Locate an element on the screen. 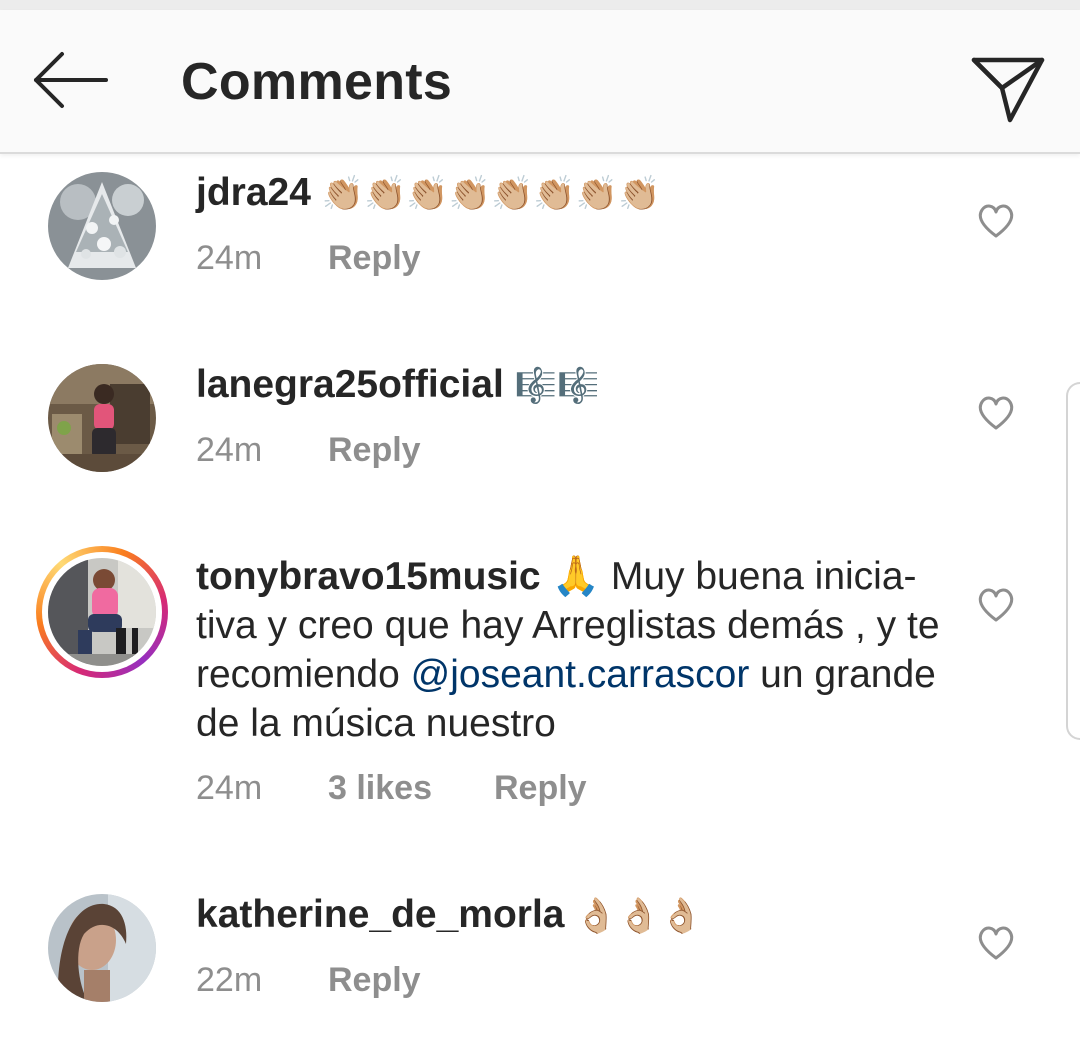  comment-username: jdra24 is located at coordinates (253, 192).